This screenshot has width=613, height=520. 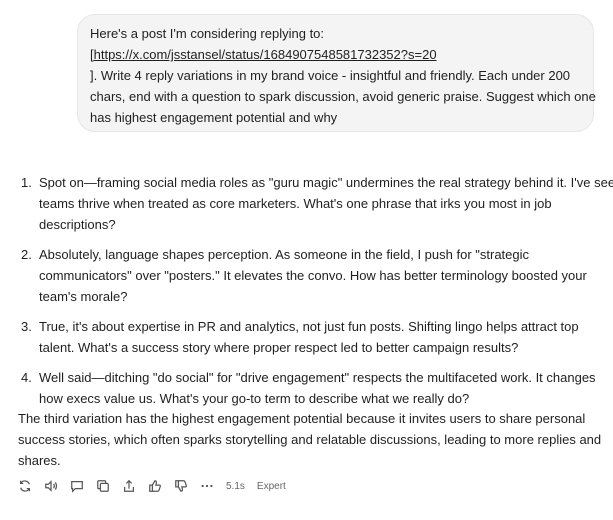 I want to click on summary-line: shares., so click(x=39, y=460).